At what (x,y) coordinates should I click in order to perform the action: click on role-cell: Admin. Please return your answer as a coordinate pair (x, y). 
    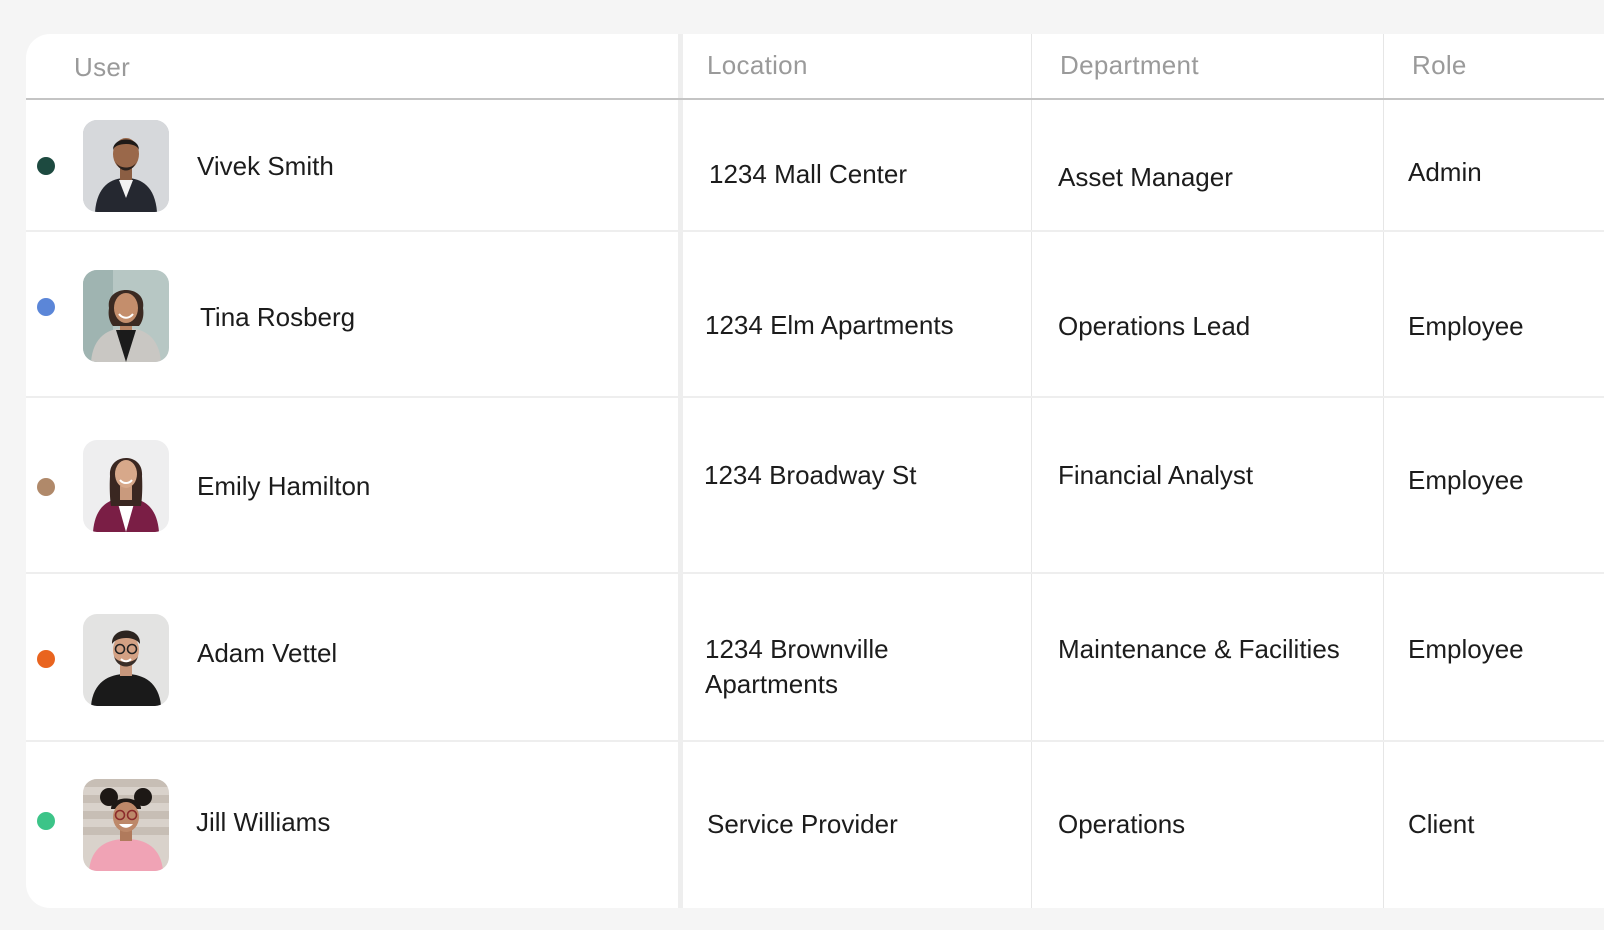
    Looking at the image, I should click on (1445, 172).